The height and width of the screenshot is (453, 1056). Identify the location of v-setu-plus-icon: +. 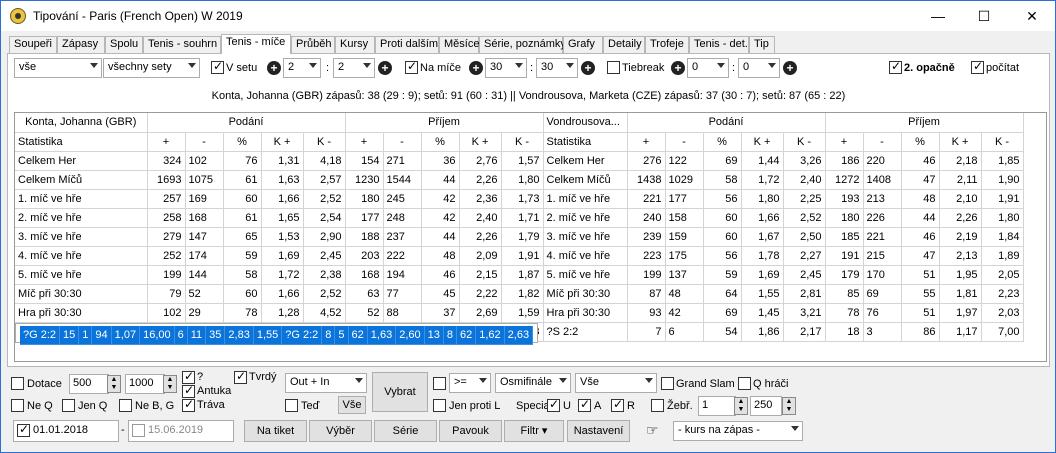
(274, 68).